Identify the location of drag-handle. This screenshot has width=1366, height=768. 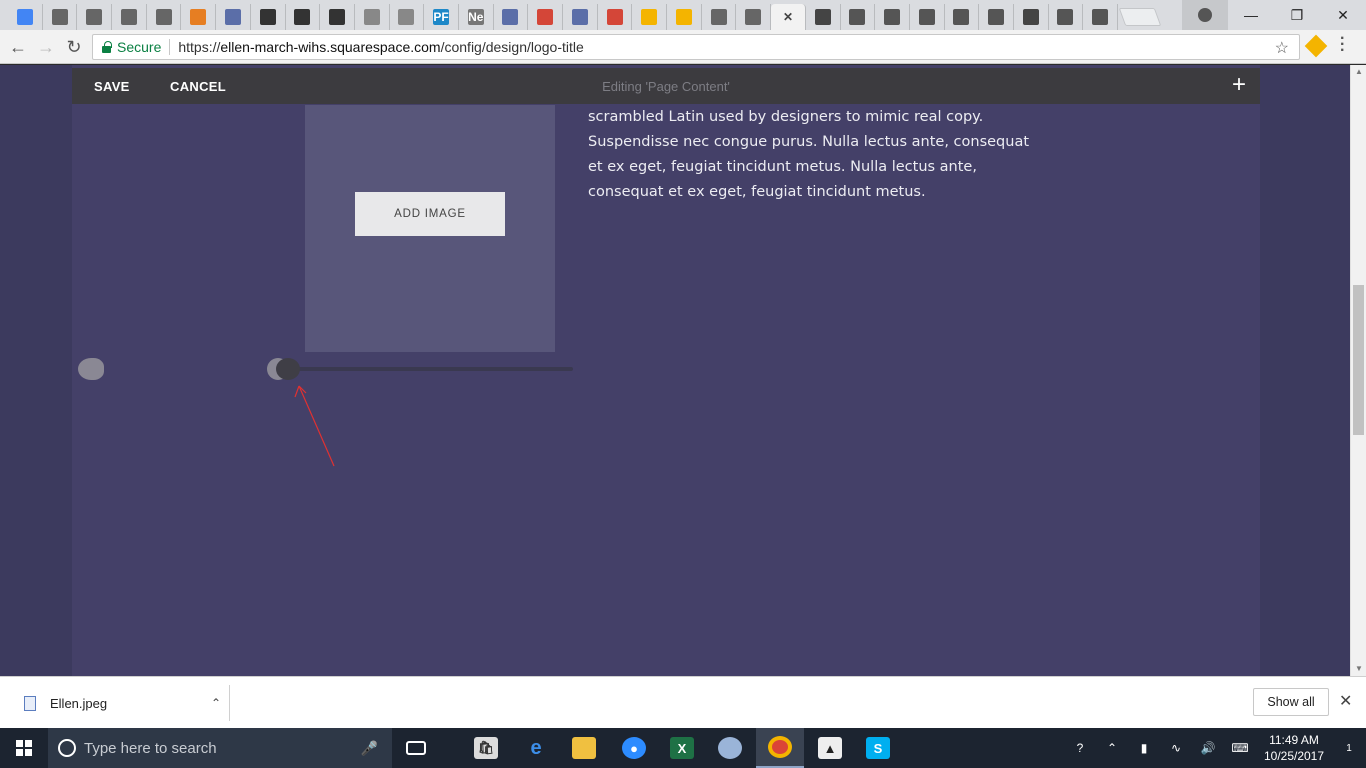
(91, 369).